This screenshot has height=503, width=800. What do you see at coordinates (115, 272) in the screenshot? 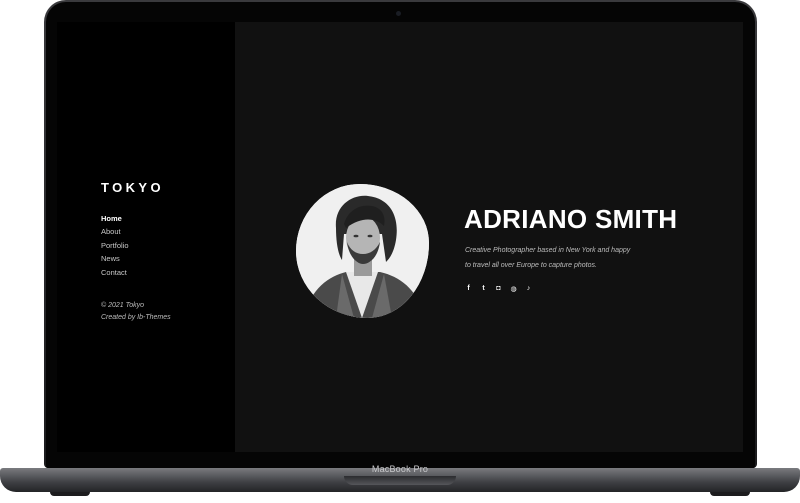
I see `nav-item-contact: Contact` at bounding box center [115, 272].